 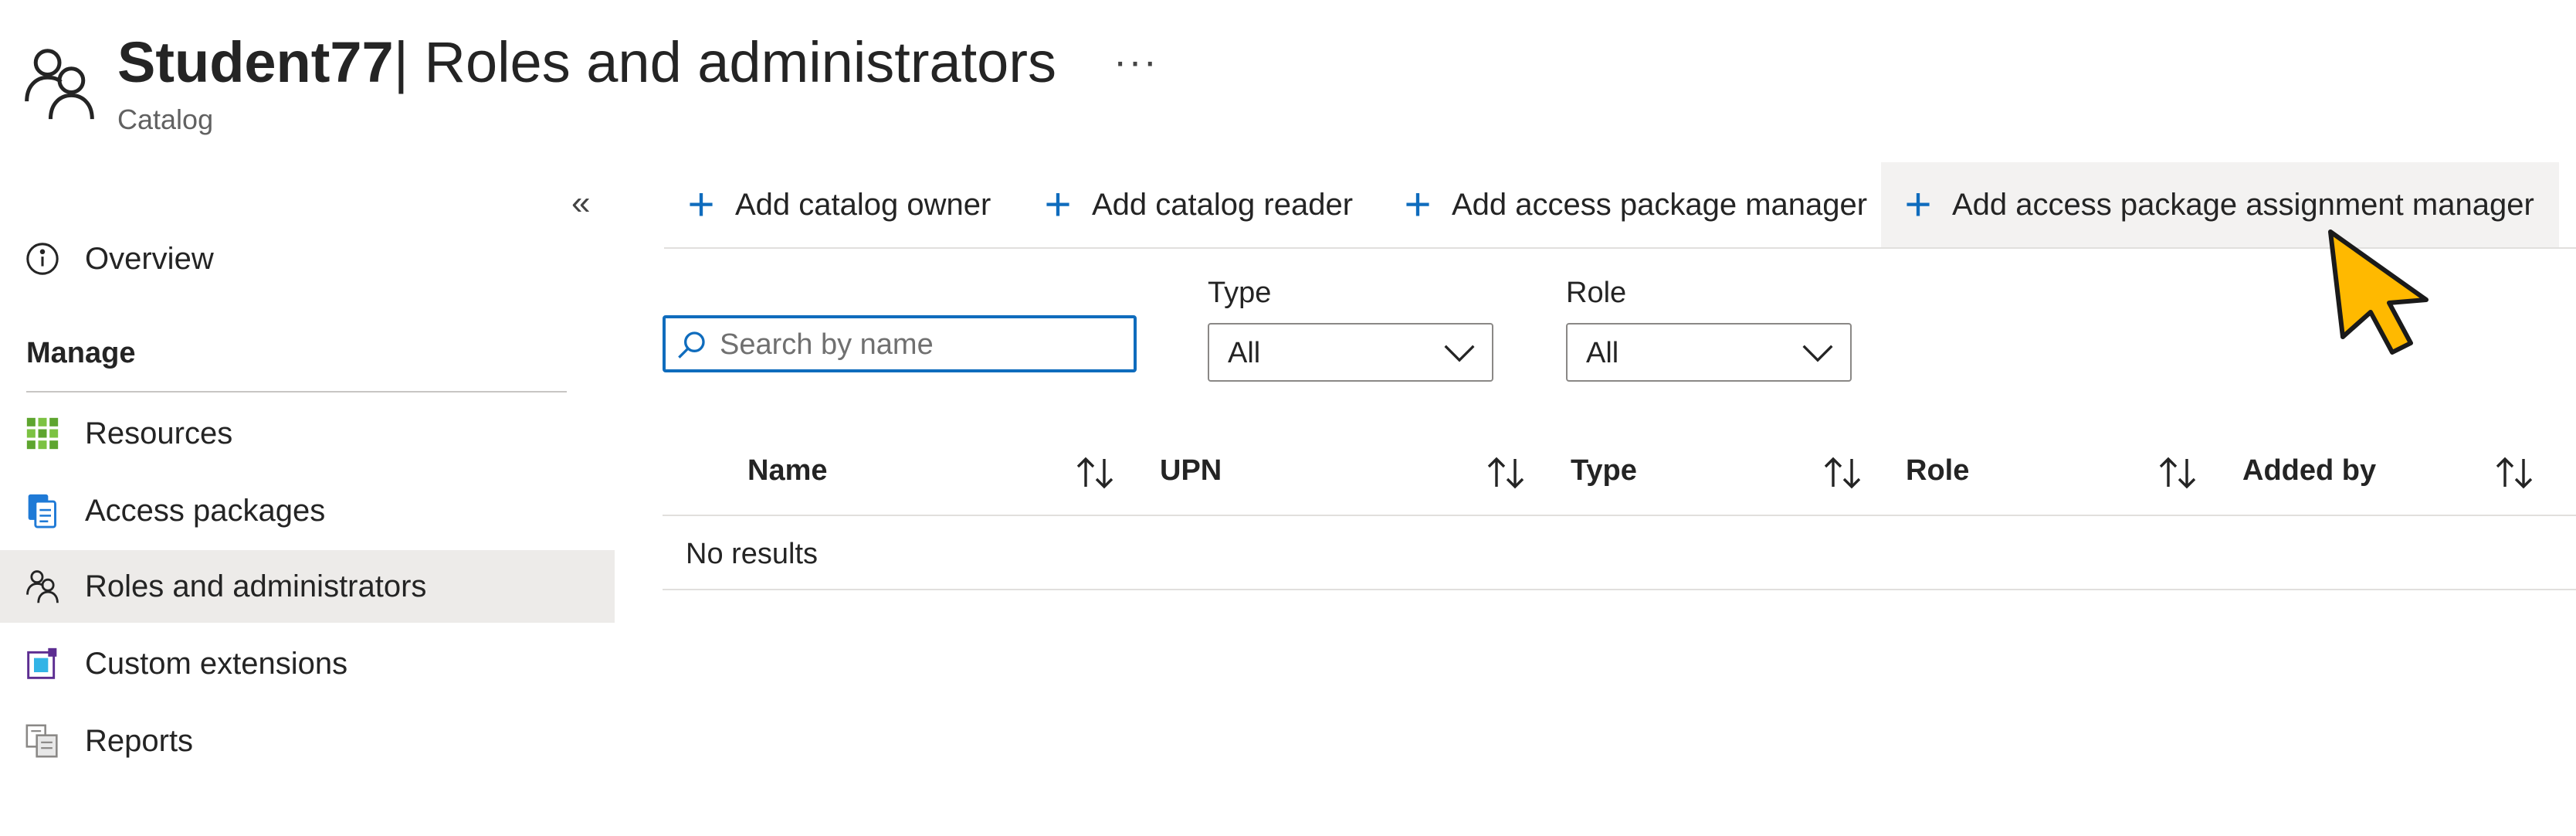 I want to click on page-subtitle: Catalog, so click(x=165, y=119).